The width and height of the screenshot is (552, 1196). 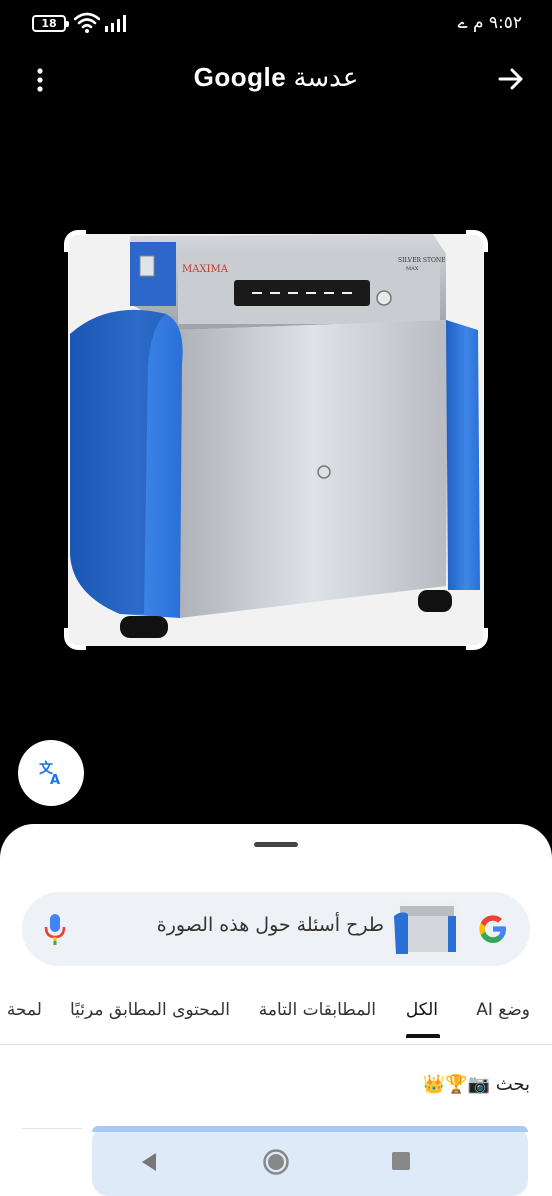 What do you see at coordinates (270, 925) in the screenshot?
I see `search-input: طرح أسئلة حول هذه الصورة` at bounding box center [270, 925].